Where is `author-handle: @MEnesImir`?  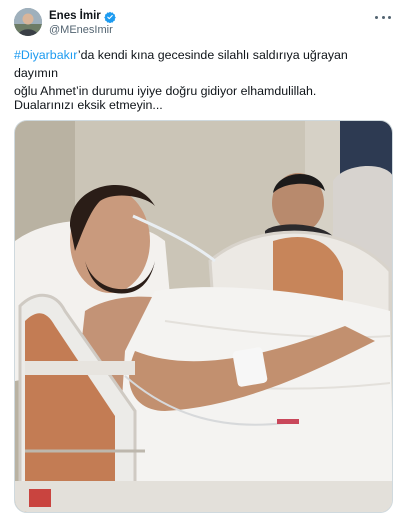
author-handle: @MEnesImir is located at coordinates (82, 30).